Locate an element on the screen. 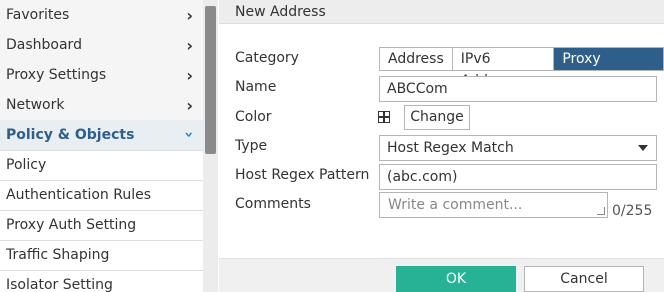  type-select-value: Host Regex Match is located at coordinates (450, 148).